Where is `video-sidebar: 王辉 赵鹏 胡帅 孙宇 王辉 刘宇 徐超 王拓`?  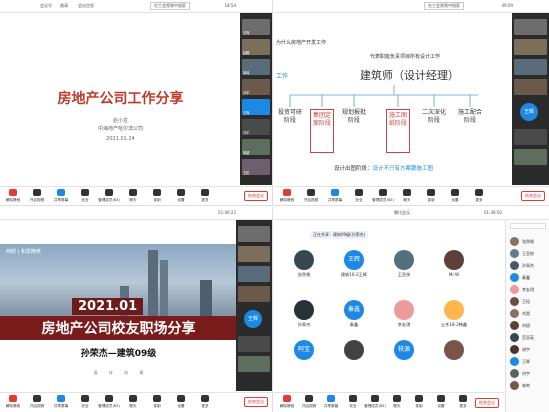 video-sidebar: 王辉 赵鹏 胡帅 孙宇 王辉 刘宇 徐超 王拓 is located at coordinates (256, 99).